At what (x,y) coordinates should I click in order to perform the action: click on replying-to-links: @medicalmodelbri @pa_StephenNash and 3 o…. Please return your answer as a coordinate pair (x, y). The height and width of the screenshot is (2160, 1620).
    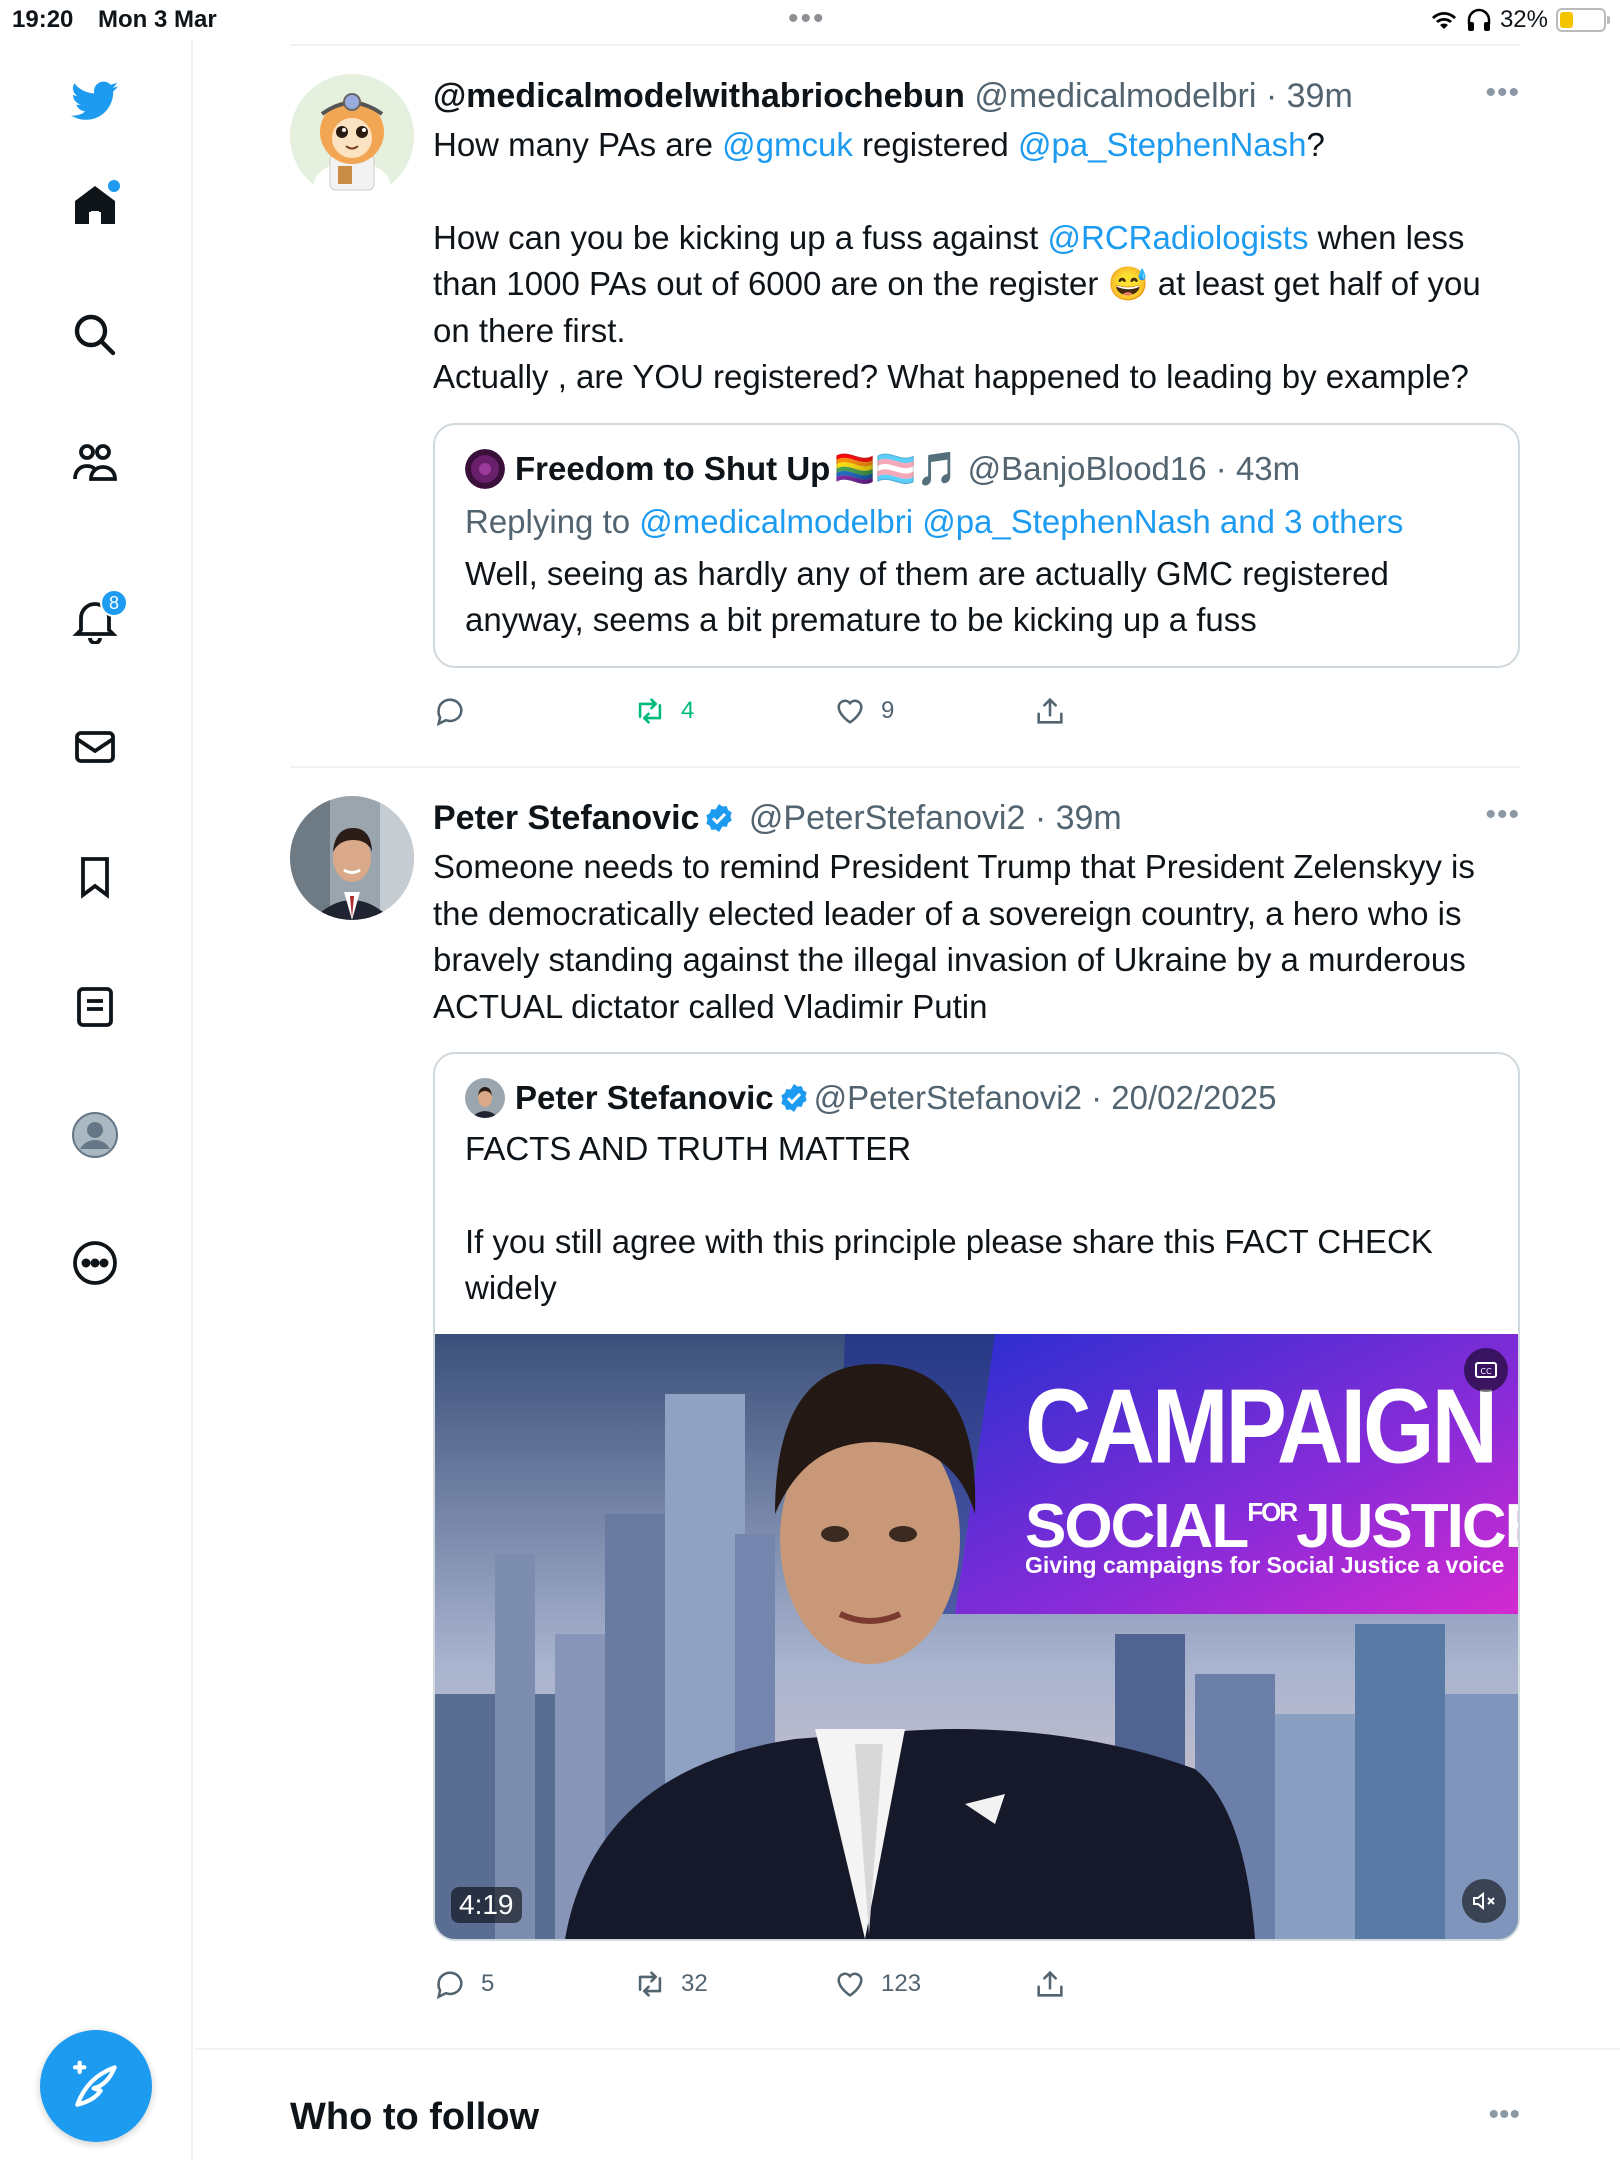
    Looking at the image, I should click on (1021, 521).